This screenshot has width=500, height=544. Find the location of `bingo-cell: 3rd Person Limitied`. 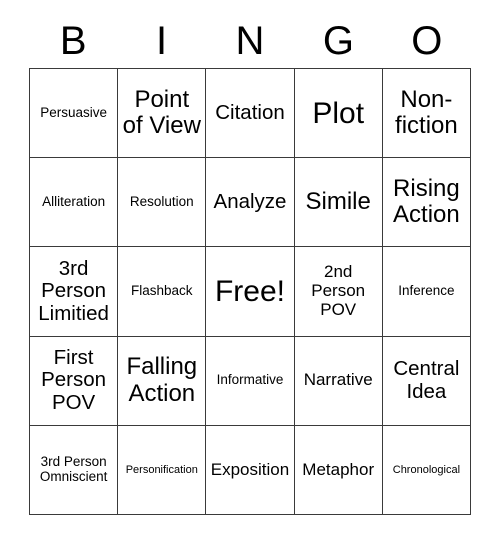

bingo-cell: 3rd Person Limitied is located at coordinates (74, 292).